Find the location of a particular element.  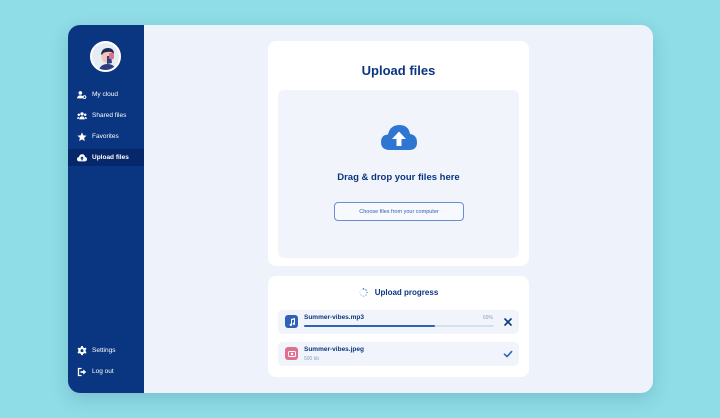

progress-bar-fill is located at coordinates (370, 326).